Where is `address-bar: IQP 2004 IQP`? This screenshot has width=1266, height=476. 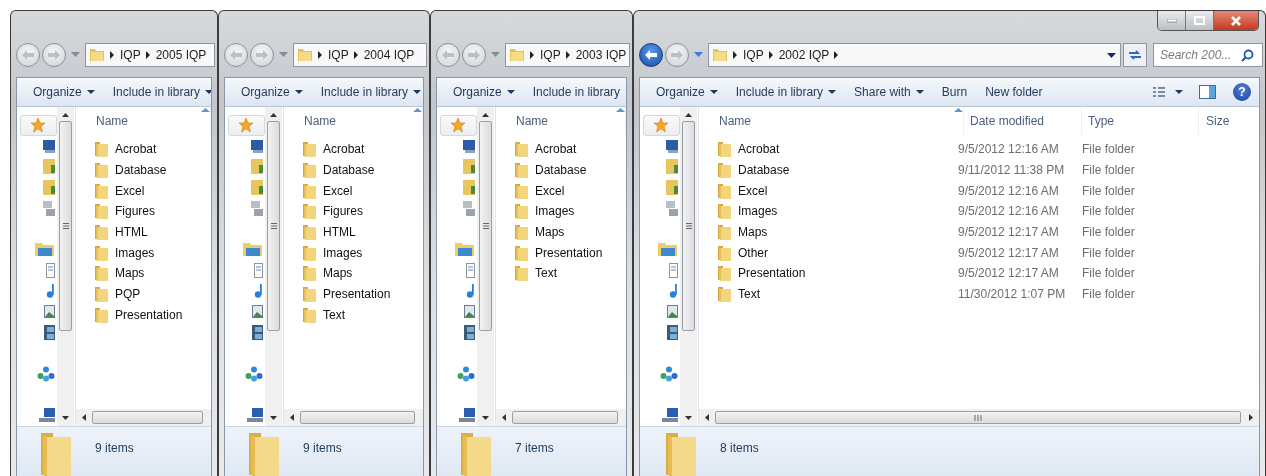 address-bar: IQP 2004 IQP is located at coordinates (360, 55).